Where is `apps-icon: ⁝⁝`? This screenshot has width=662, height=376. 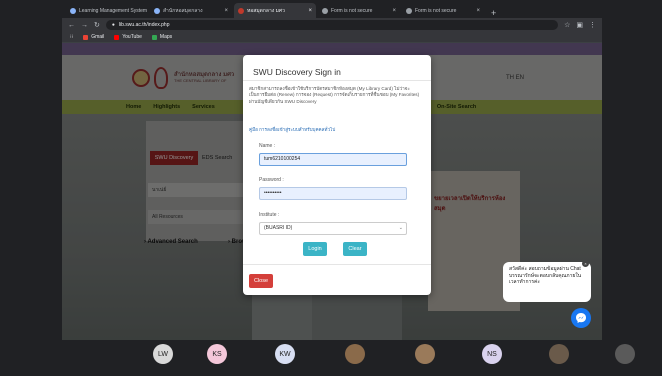 apps-icon: ⁝⁝ is located at coordinates (71, 37).